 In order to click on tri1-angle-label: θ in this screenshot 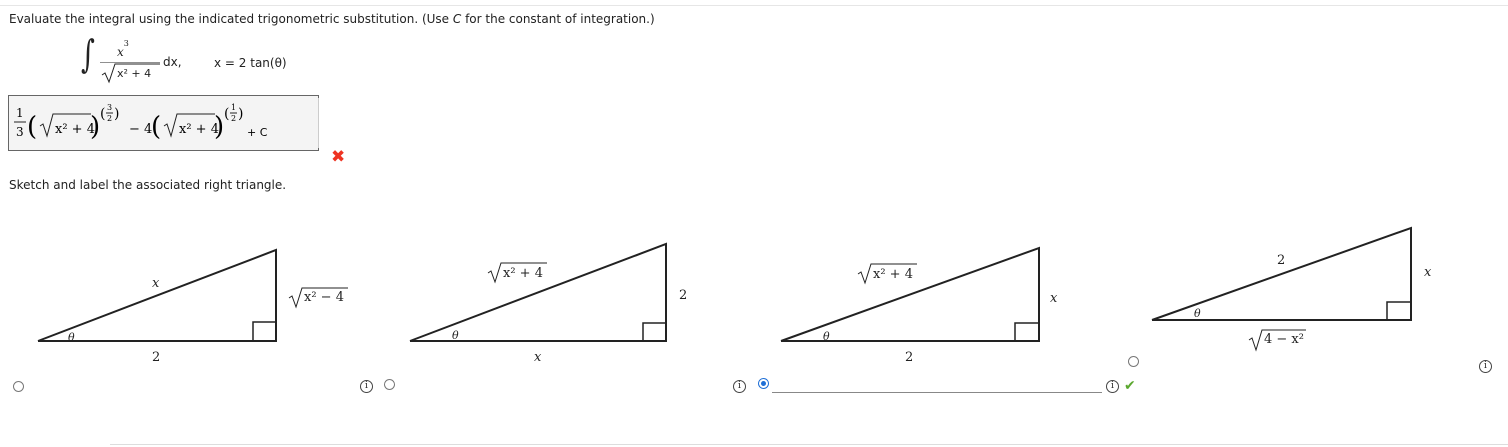, I will do `click(71, 337)`.